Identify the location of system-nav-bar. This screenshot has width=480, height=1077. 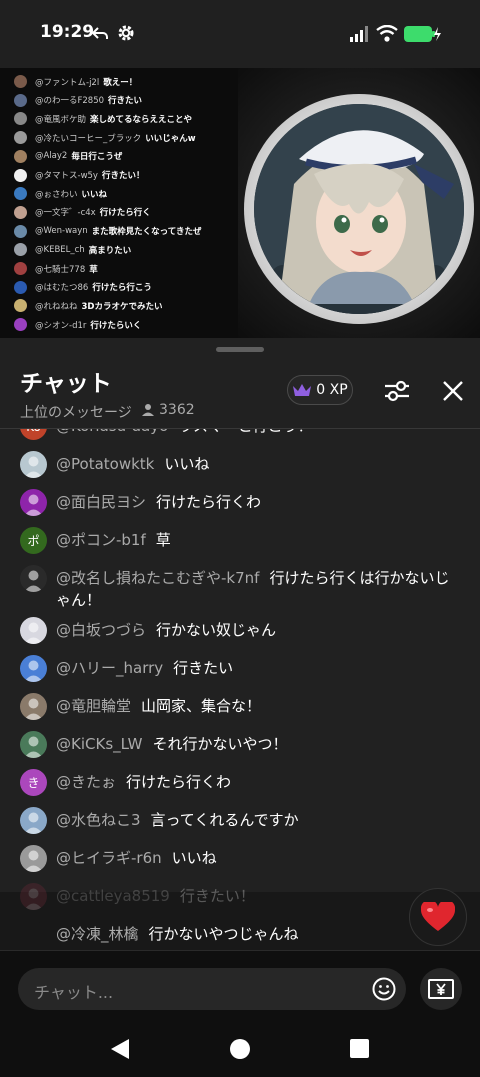
(240, 1048).